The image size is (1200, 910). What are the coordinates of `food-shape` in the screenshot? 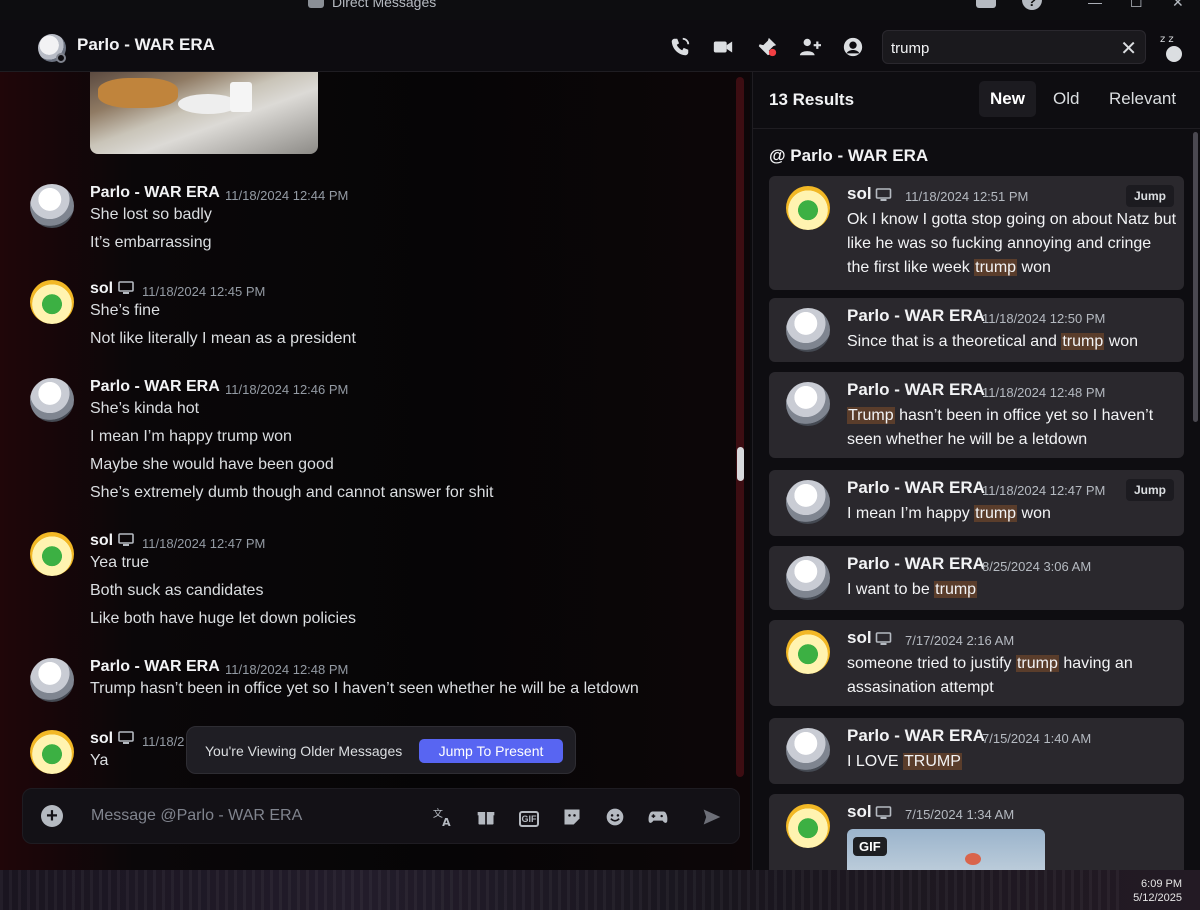 It's located at (138, 93).